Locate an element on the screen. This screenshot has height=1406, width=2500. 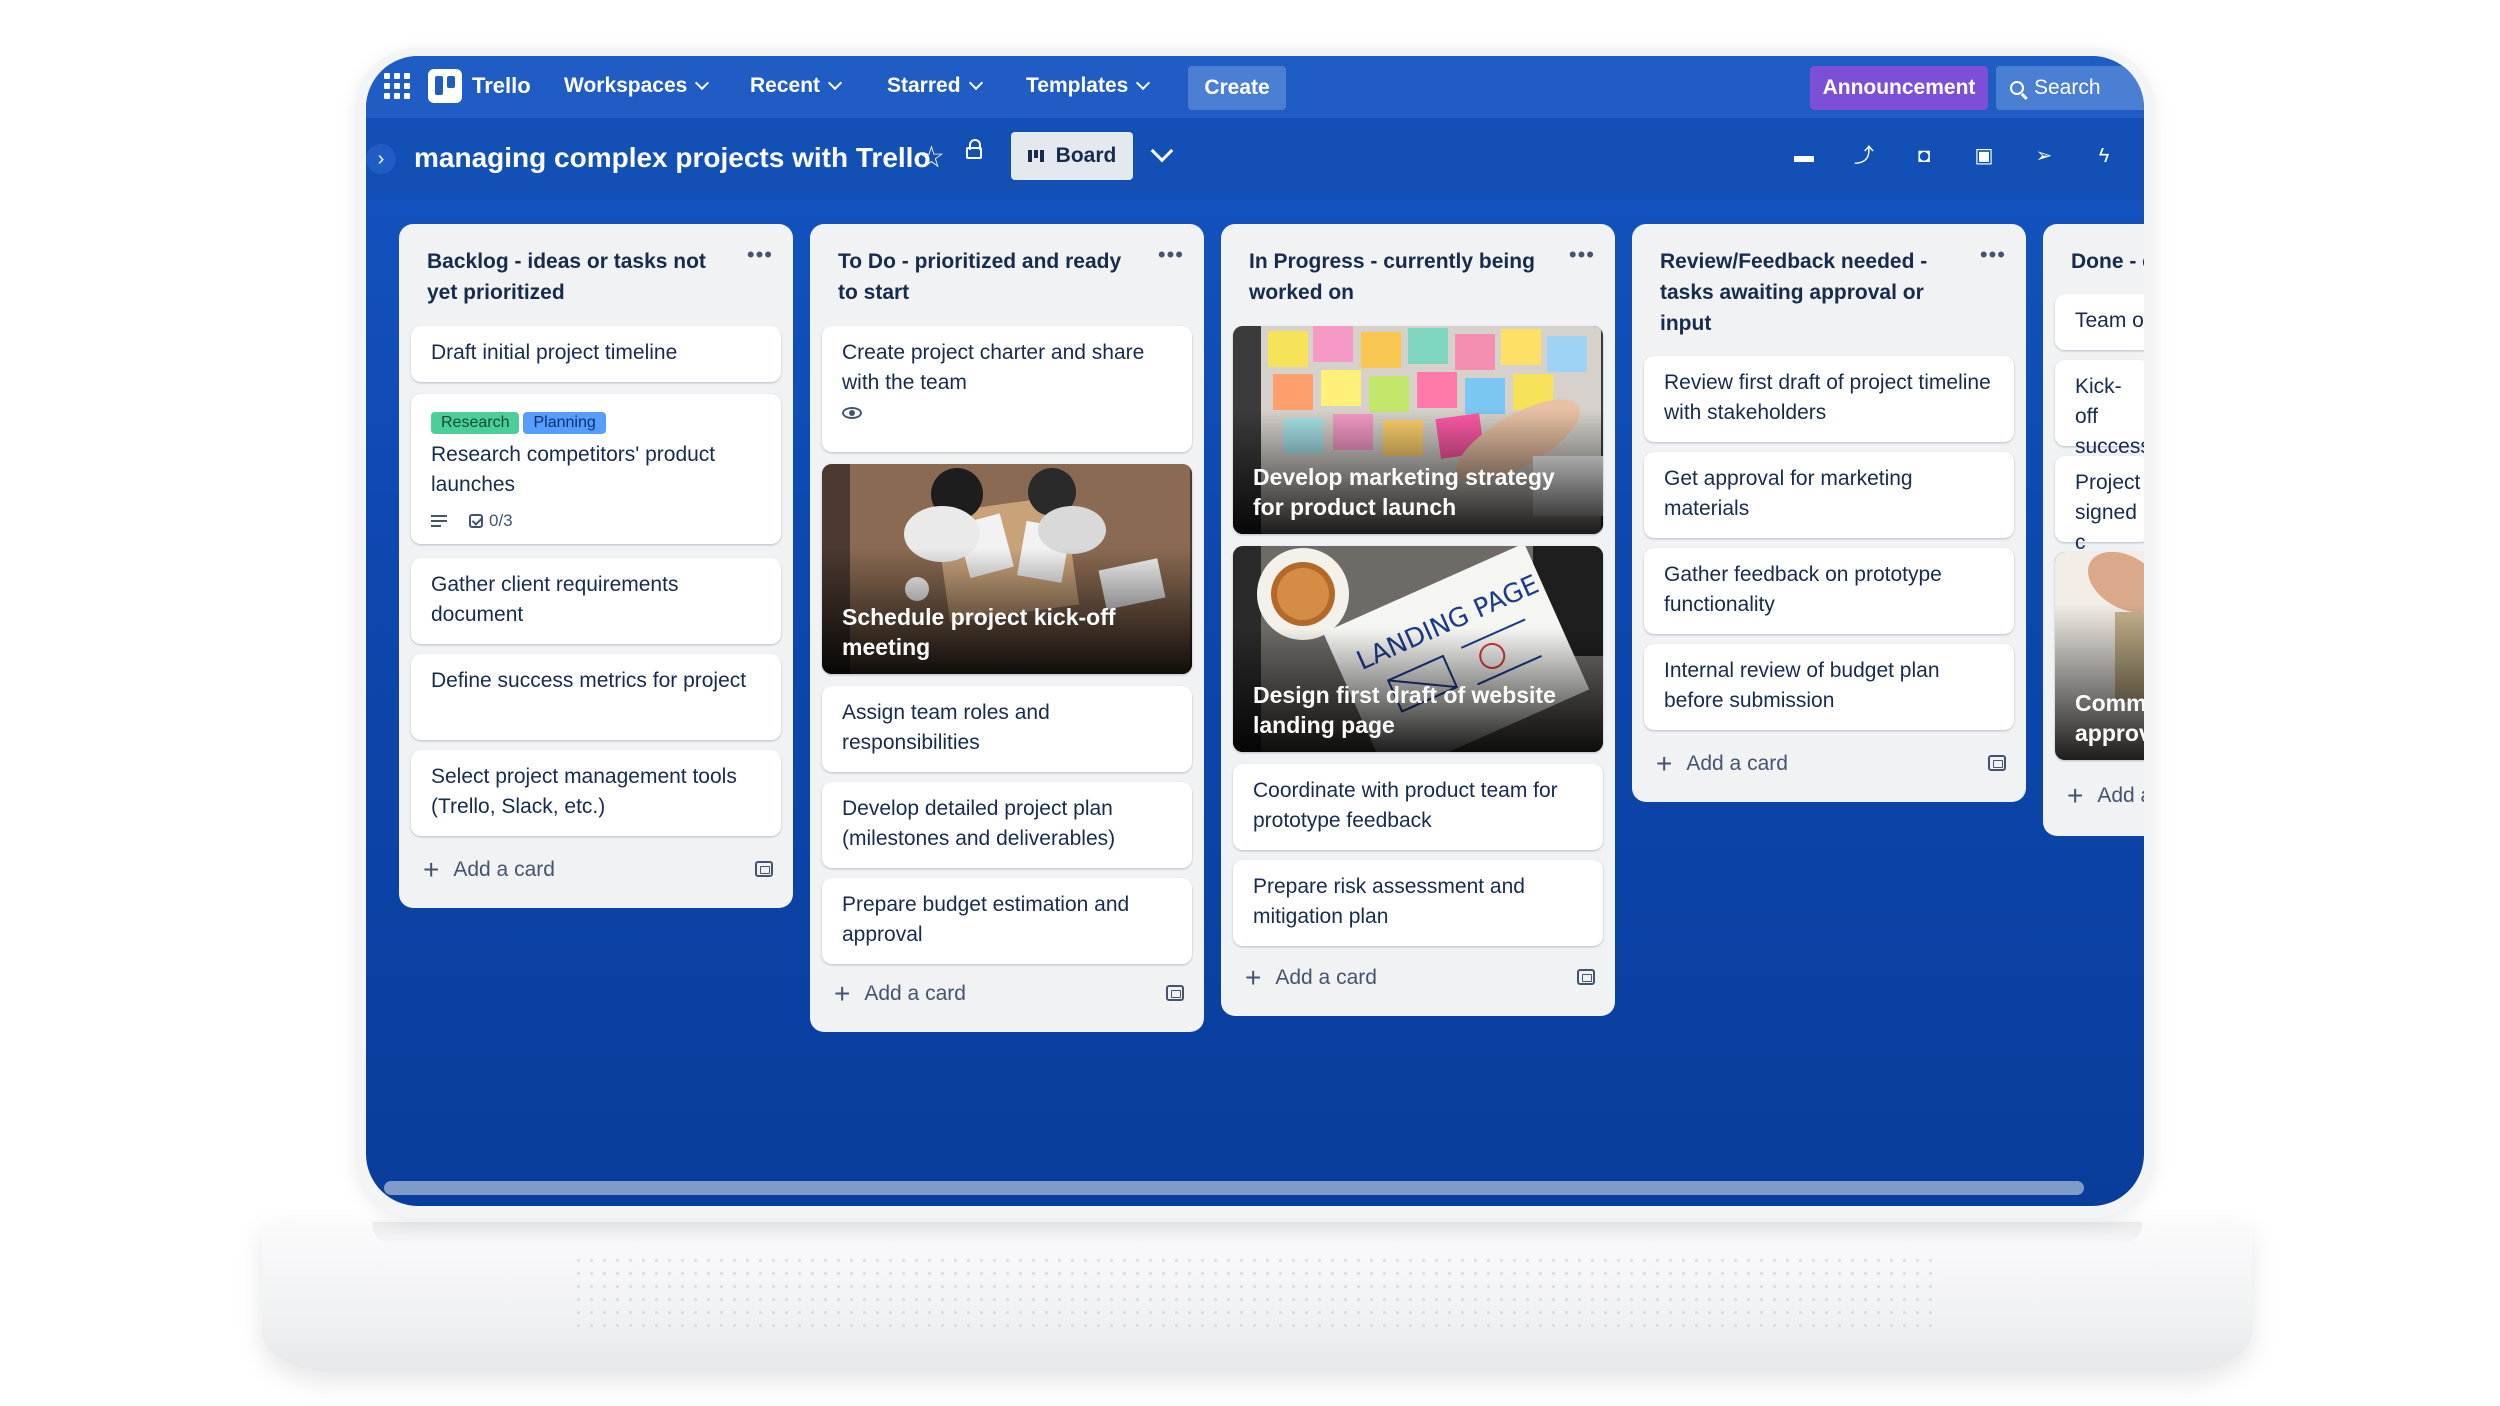
announcement-button: Announcement is located at coordinates (1899, 88).